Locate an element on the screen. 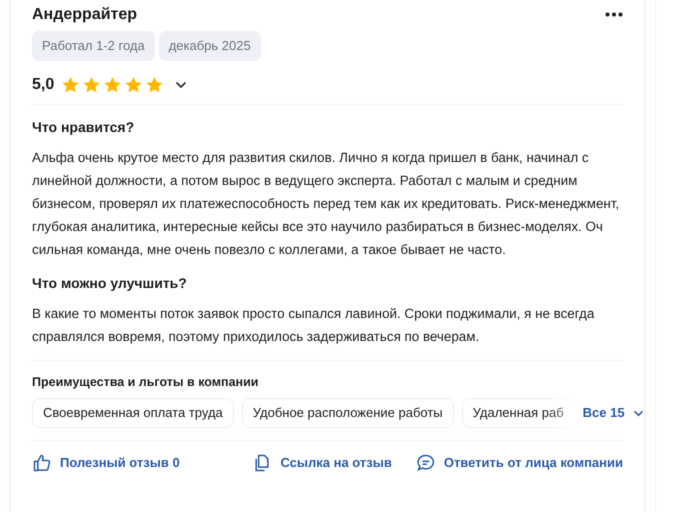 Image resolution: width=697 pixels, height=512 pixels. thumbs-up-icon is located at coordinates (42, 462).